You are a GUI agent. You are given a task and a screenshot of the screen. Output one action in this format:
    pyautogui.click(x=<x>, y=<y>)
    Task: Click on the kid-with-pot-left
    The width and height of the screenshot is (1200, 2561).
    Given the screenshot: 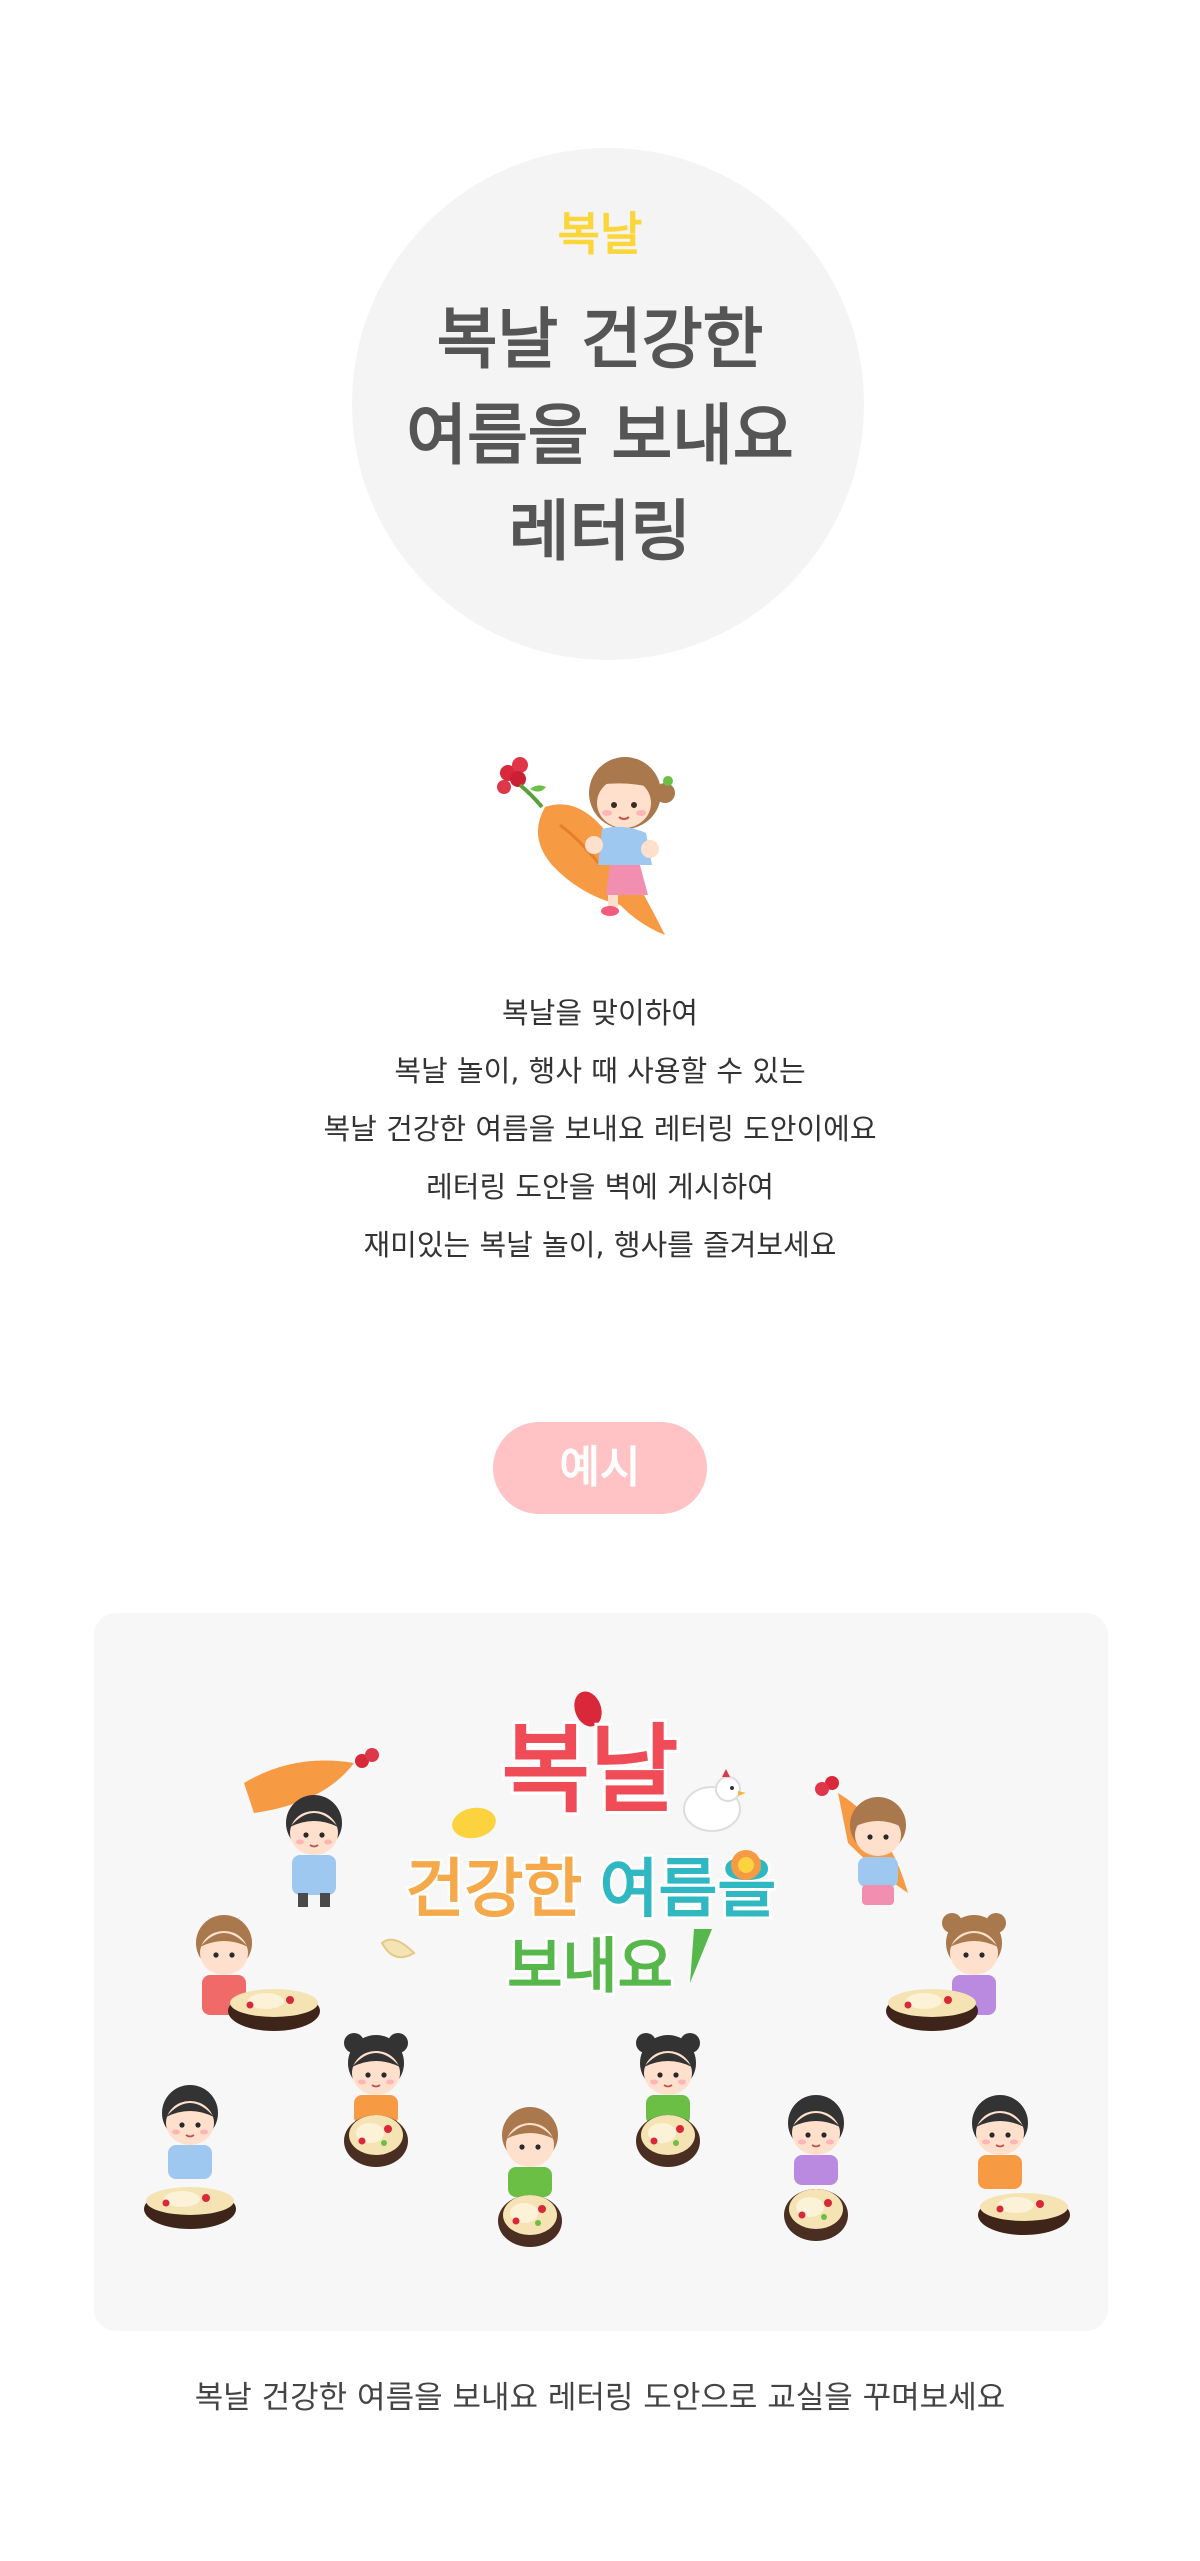 What is the action you would take?
    pyautogui.click(x=258, y=1973)
    